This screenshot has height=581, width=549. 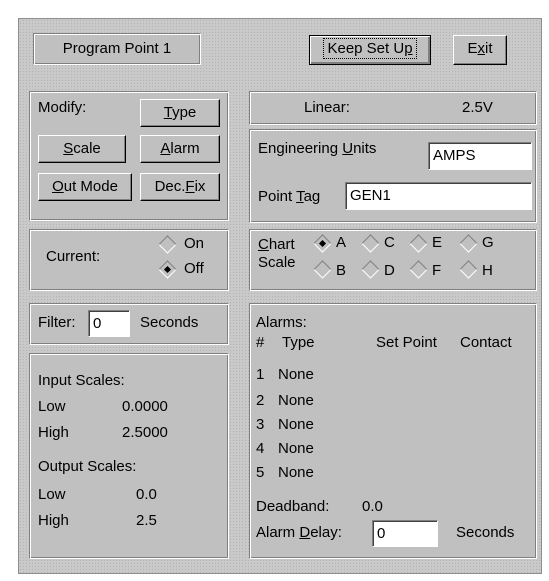 What do you see at coordinates (73, 256) in the screenshot?
I see `current-label: Current:` at bounding box center [73, 256].